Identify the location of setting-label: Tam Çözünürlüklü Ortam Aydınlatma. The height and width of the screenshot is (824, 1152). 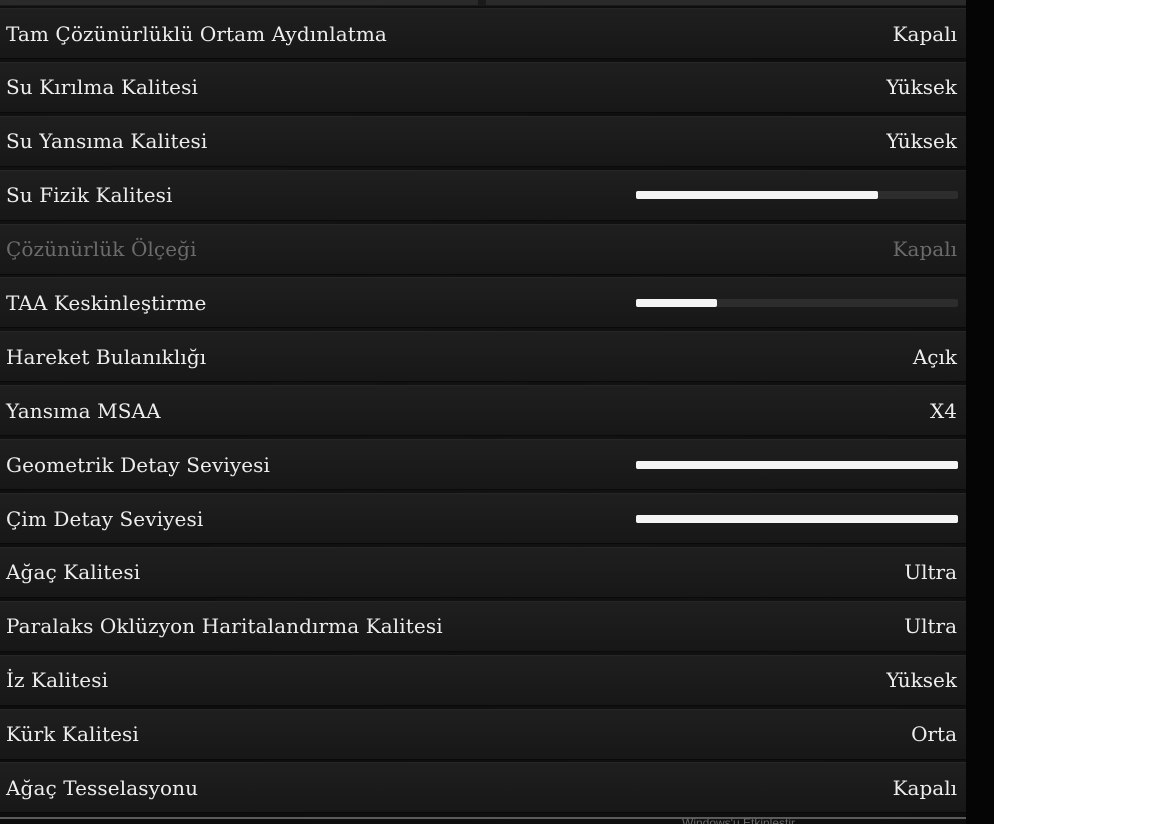
(196, 33).